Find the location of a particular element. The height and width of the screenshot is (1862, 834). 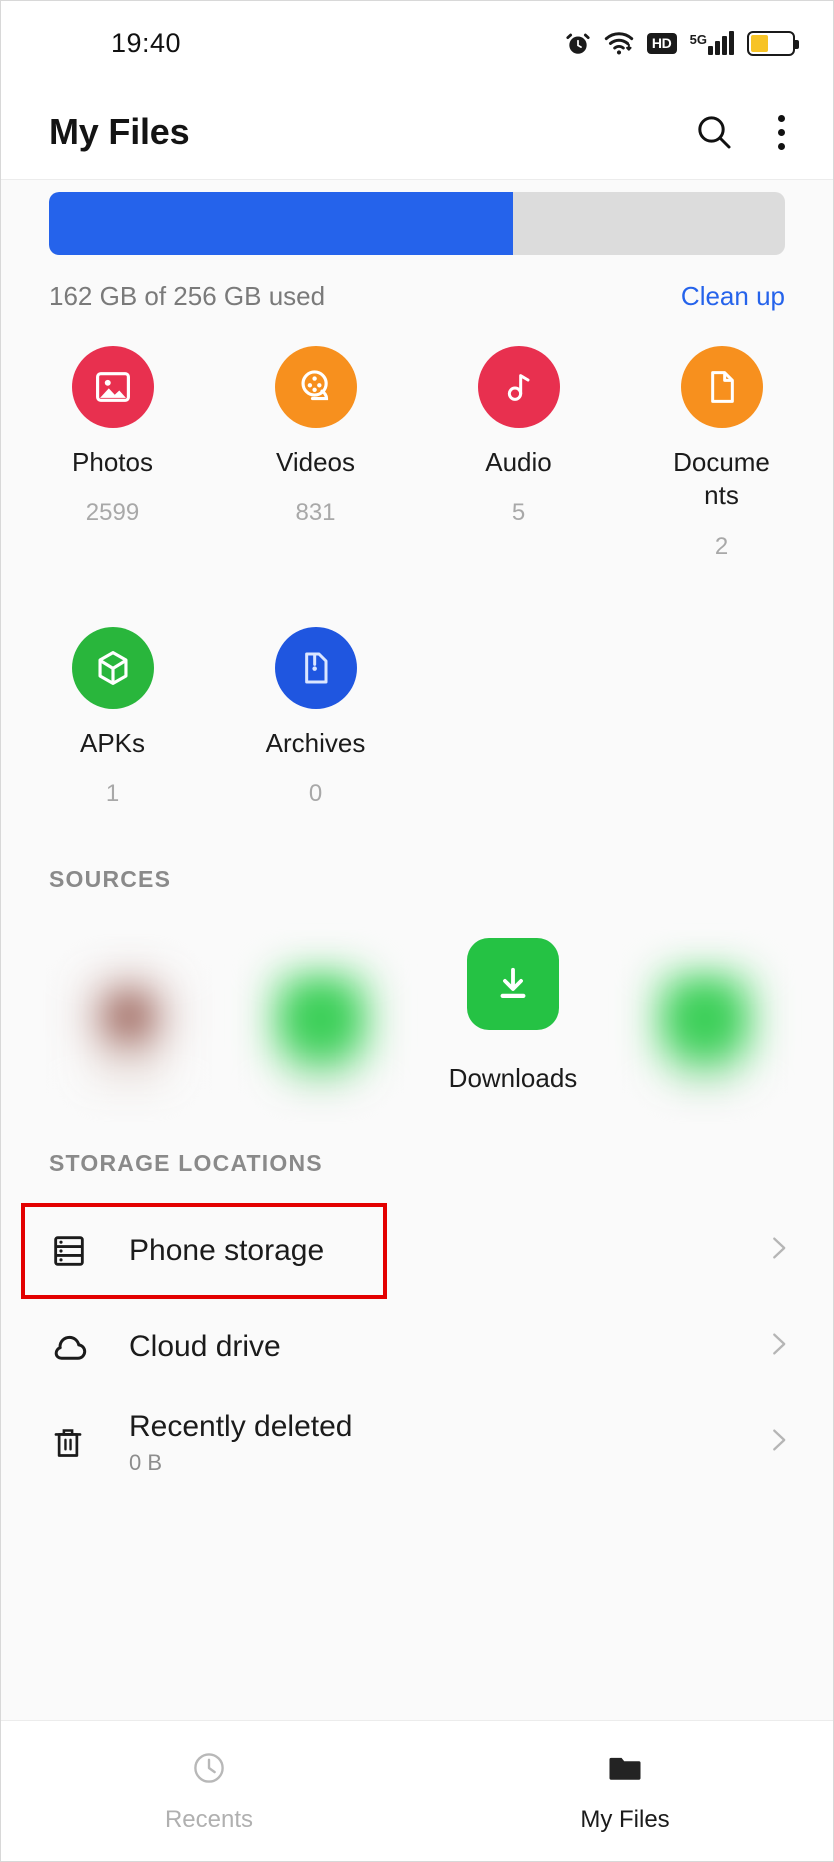

category-count: 831 is located at coordinates (315, 513).